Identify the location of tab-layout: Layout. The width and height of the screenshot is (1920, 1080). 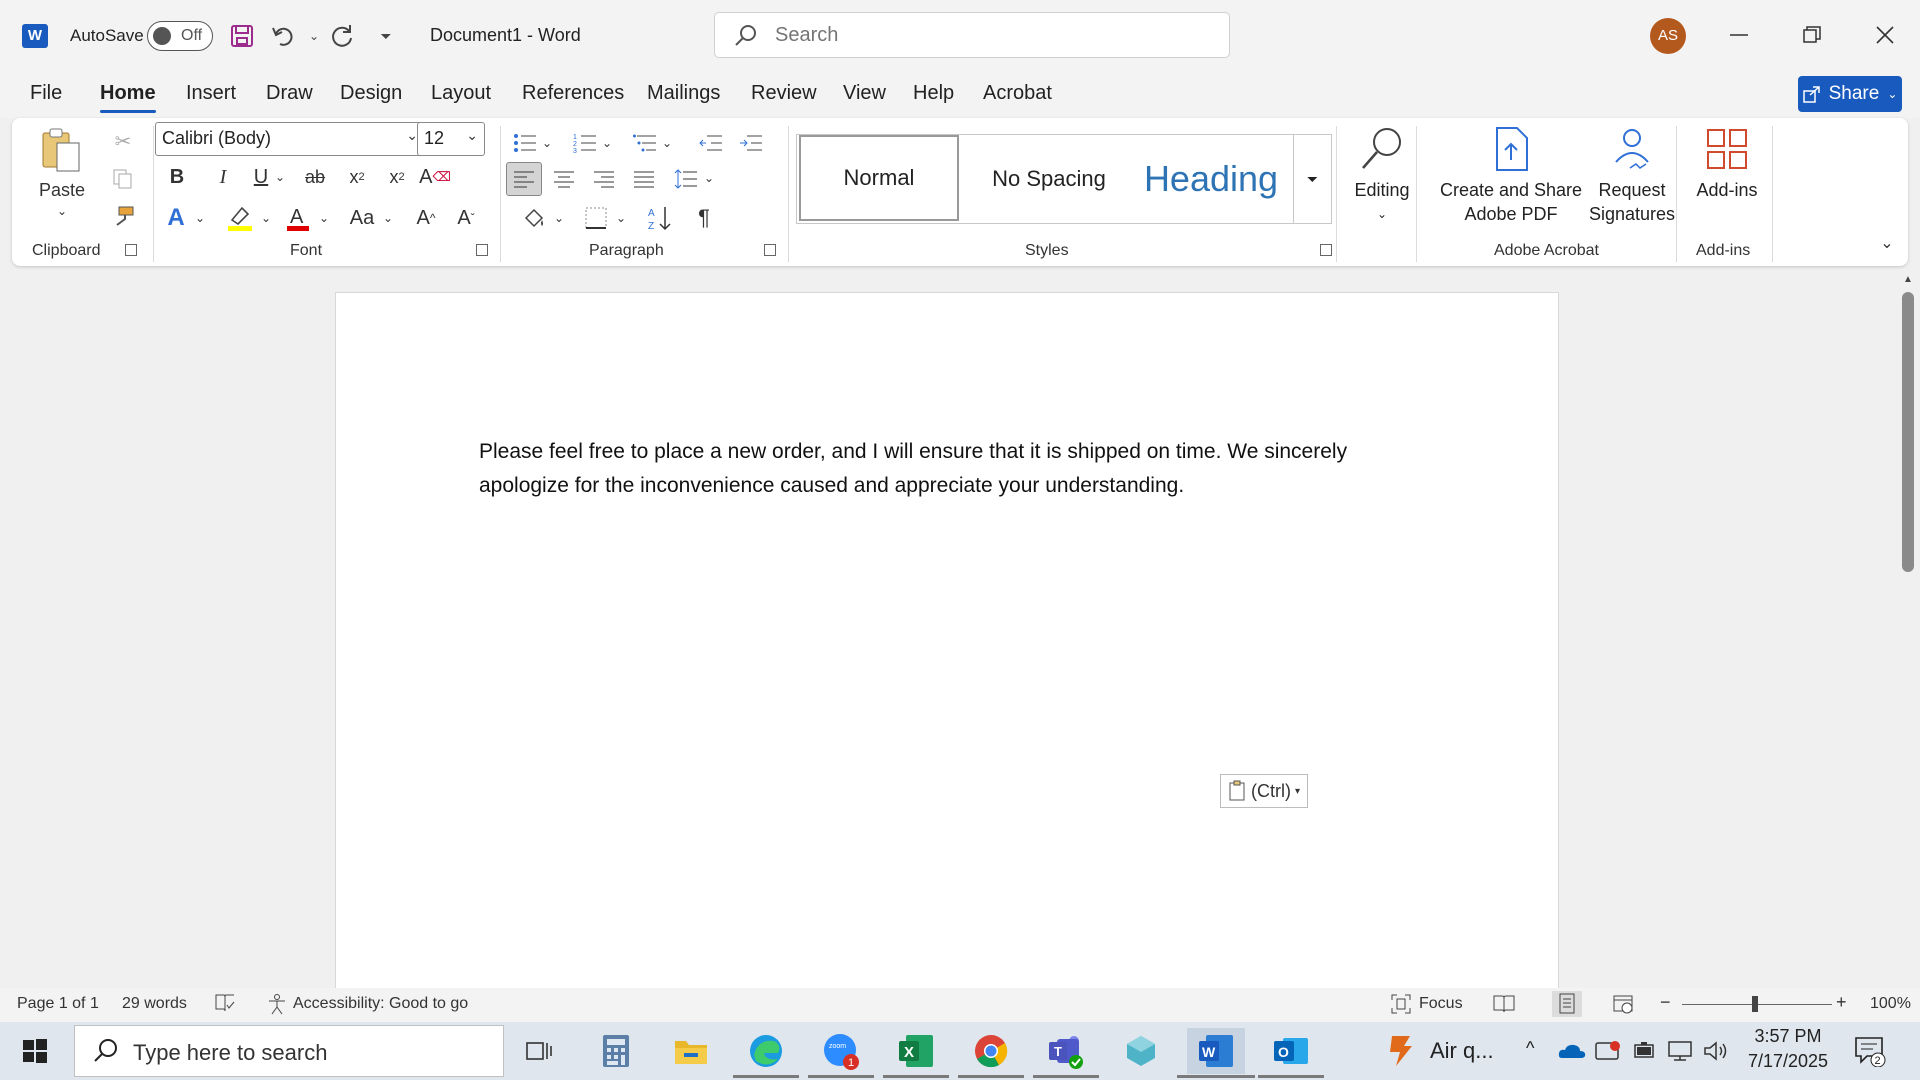
(461, 93).